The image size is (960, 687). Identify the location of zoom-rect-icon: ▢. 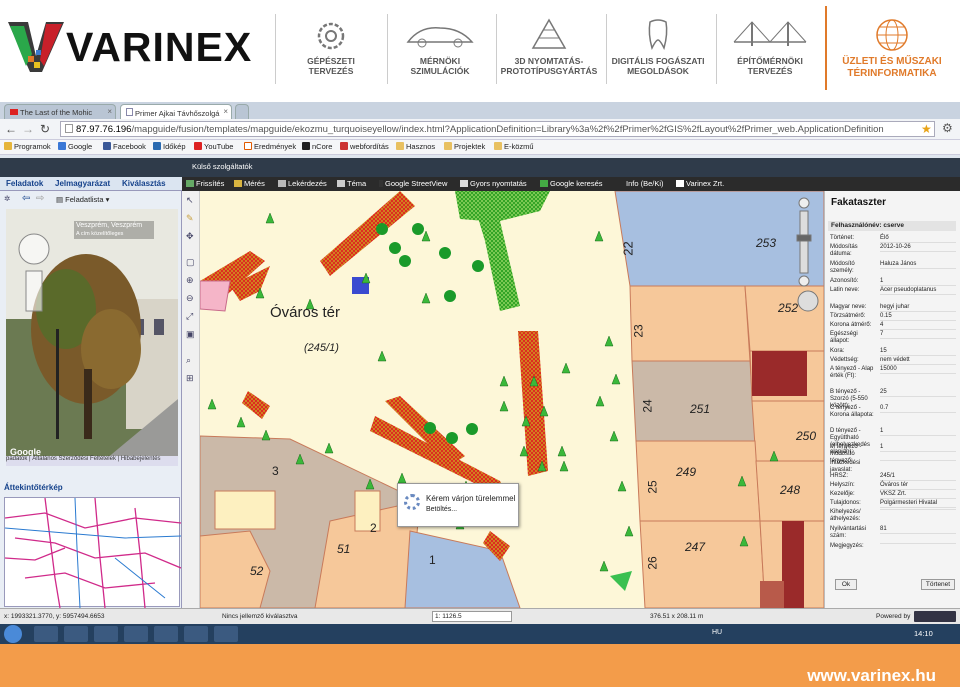
(191, 262).